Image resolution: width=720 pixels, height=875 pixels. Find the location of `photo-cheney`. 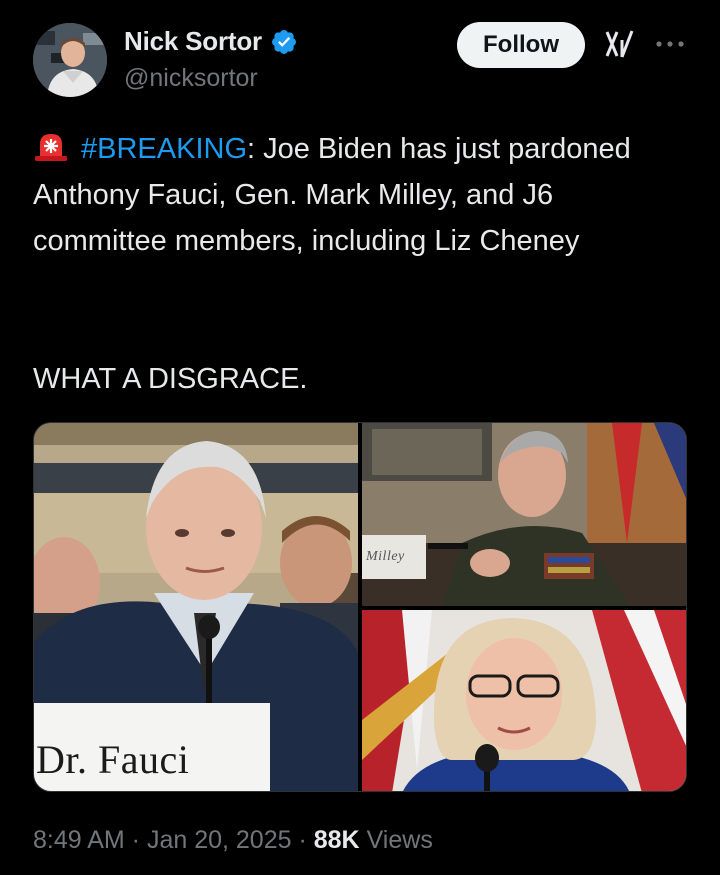

photo-cheney is located at coordinates (524, 700).